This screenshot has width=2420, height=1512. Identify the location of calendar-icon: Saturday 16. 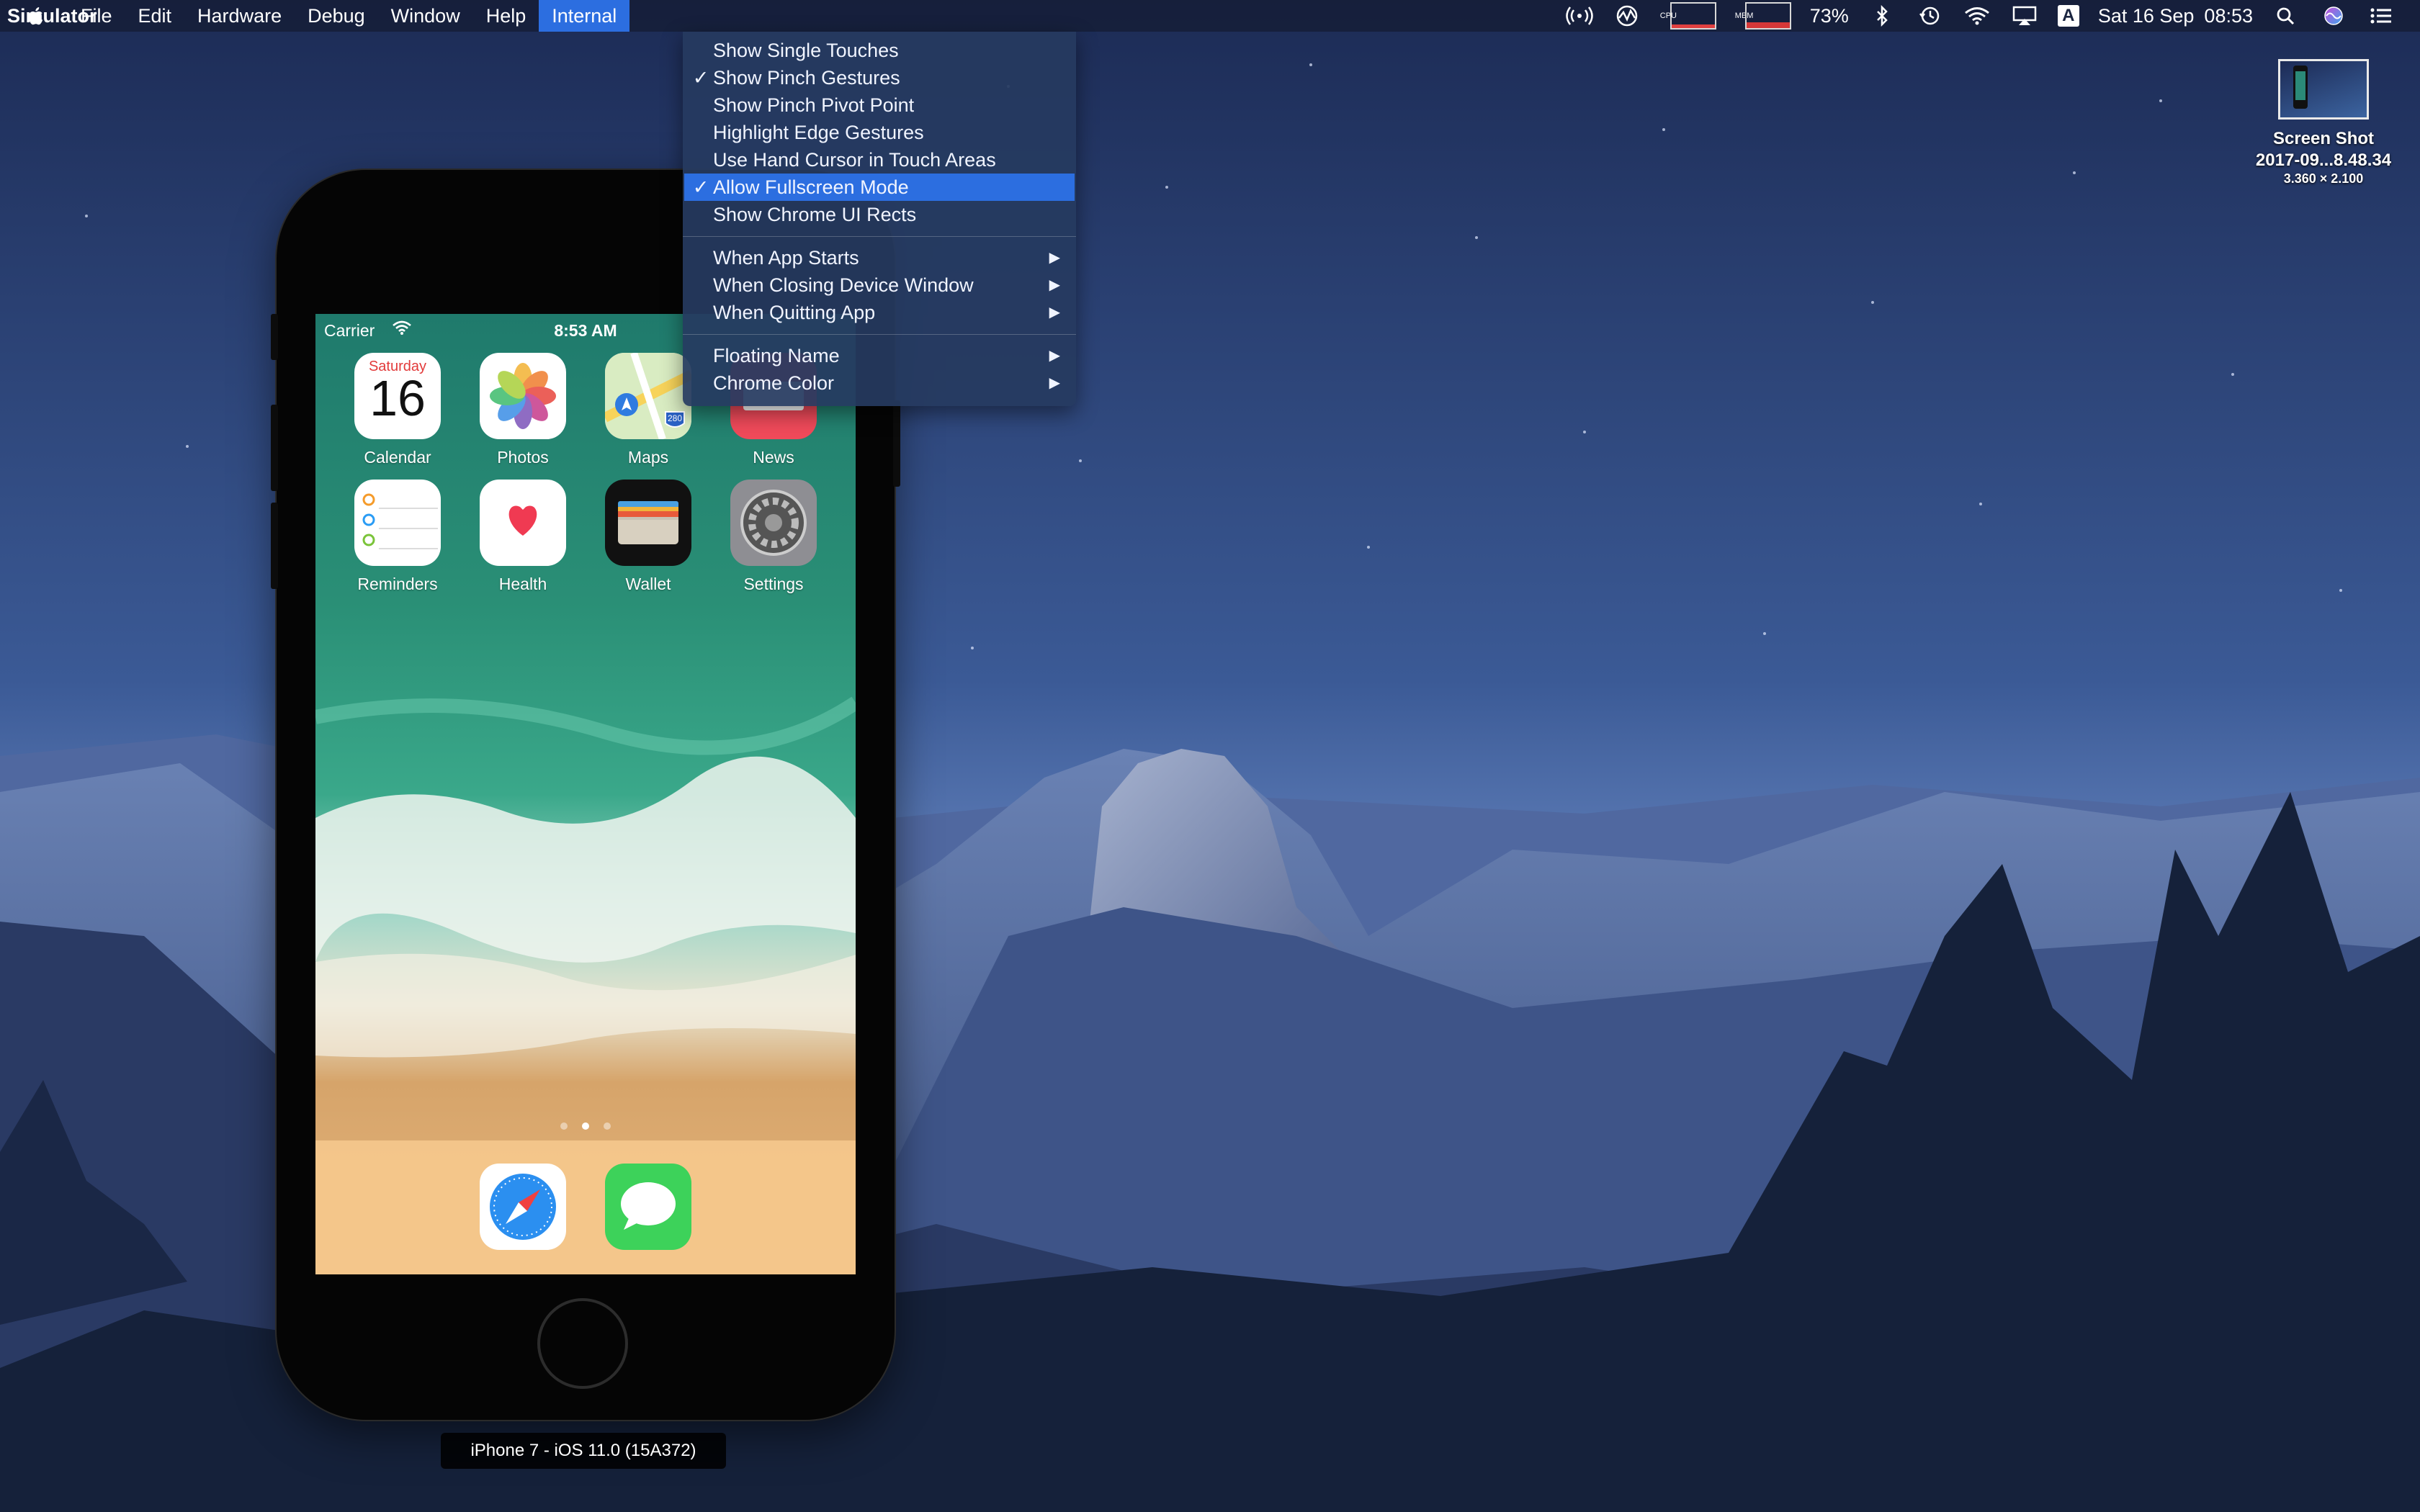
(397, 396).